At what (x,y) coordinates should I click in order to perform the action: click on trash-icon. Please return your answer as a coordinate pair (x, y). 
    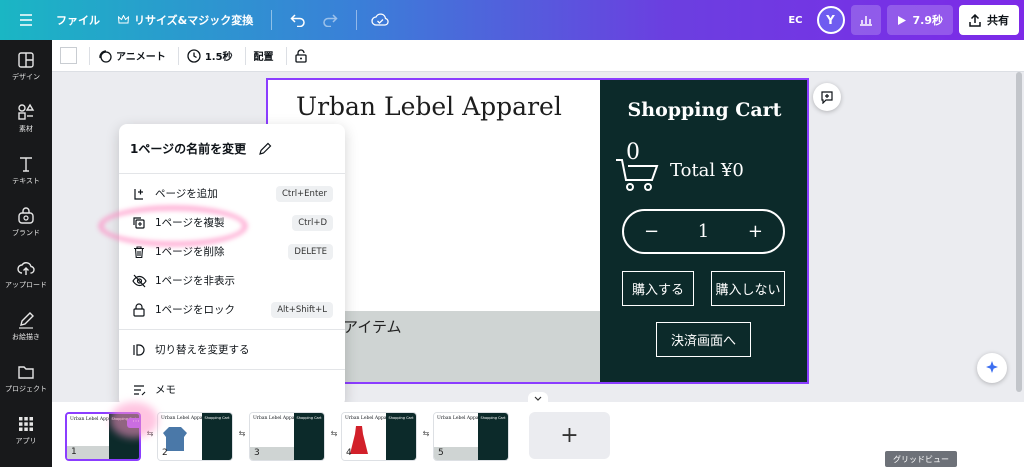
    Looking at the image, I should click on (139, 252).